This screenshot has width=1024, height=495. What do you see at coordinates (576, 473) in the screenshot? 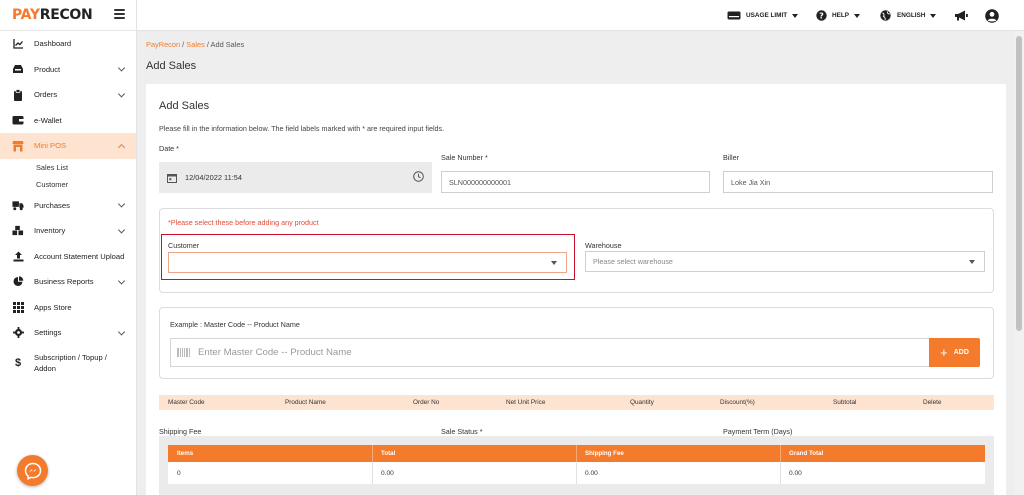
I see `totals-row: 0 0.00 0.00 0.00` at bounding box center [576, 473].